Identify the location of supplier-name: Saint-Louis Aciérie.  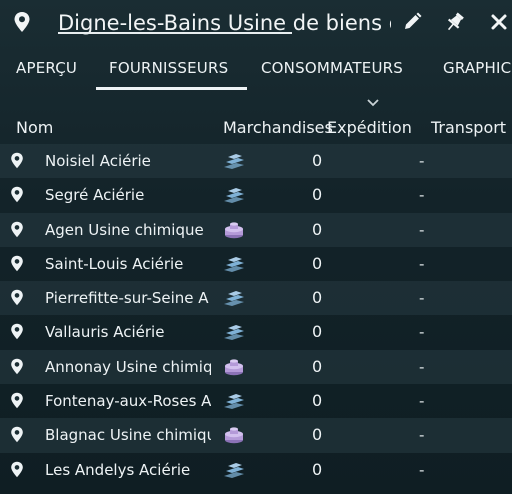
(114, 263).